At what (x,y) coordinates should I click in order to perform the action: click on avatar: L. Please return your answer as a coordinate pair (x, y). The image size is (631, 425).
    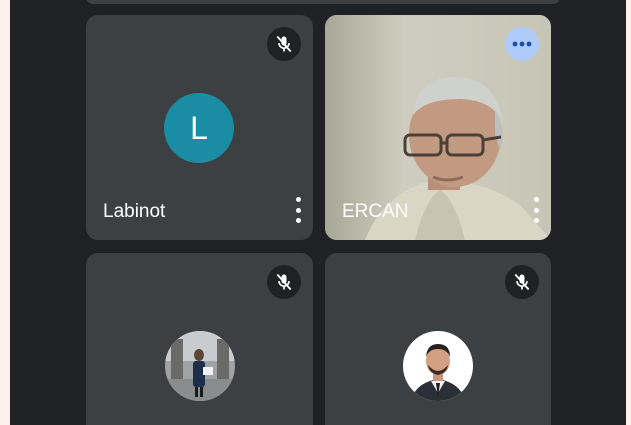
    Looking at the image, I should click on (199, 128).